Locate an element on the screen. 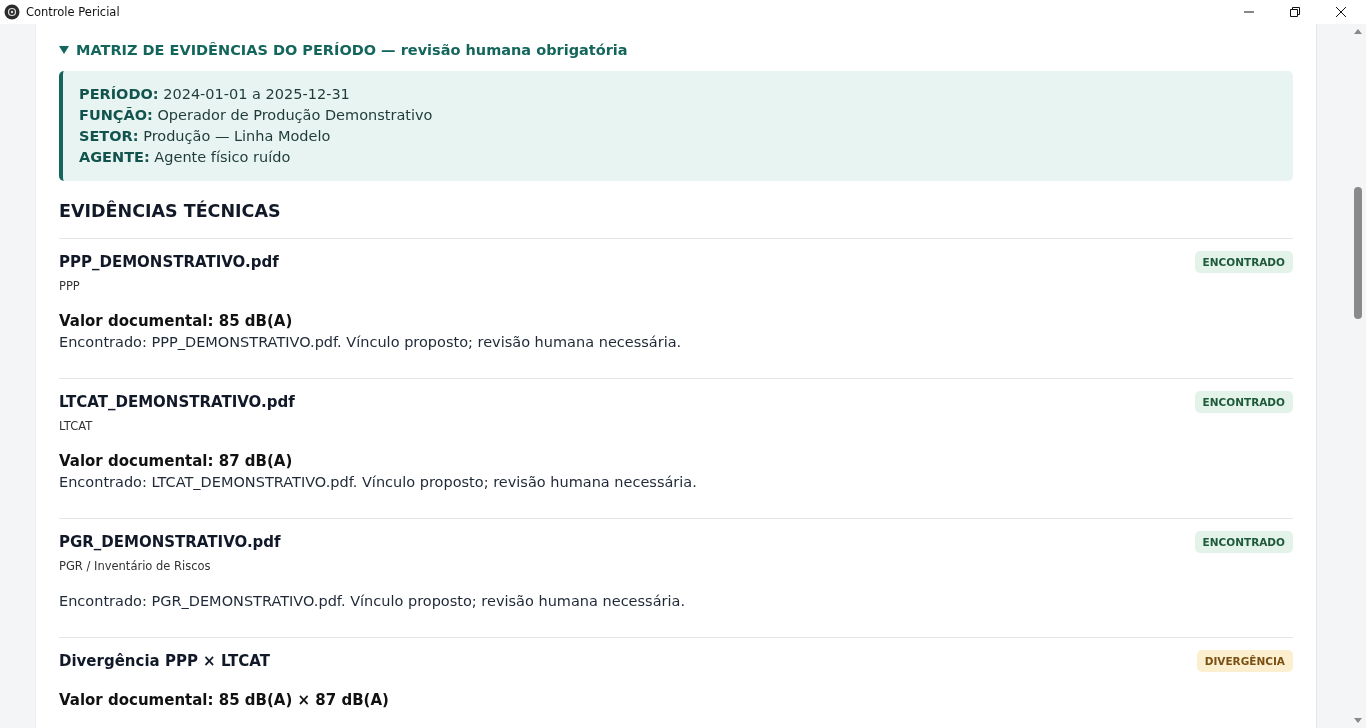  app-icon is located at coordinates (12, 12).